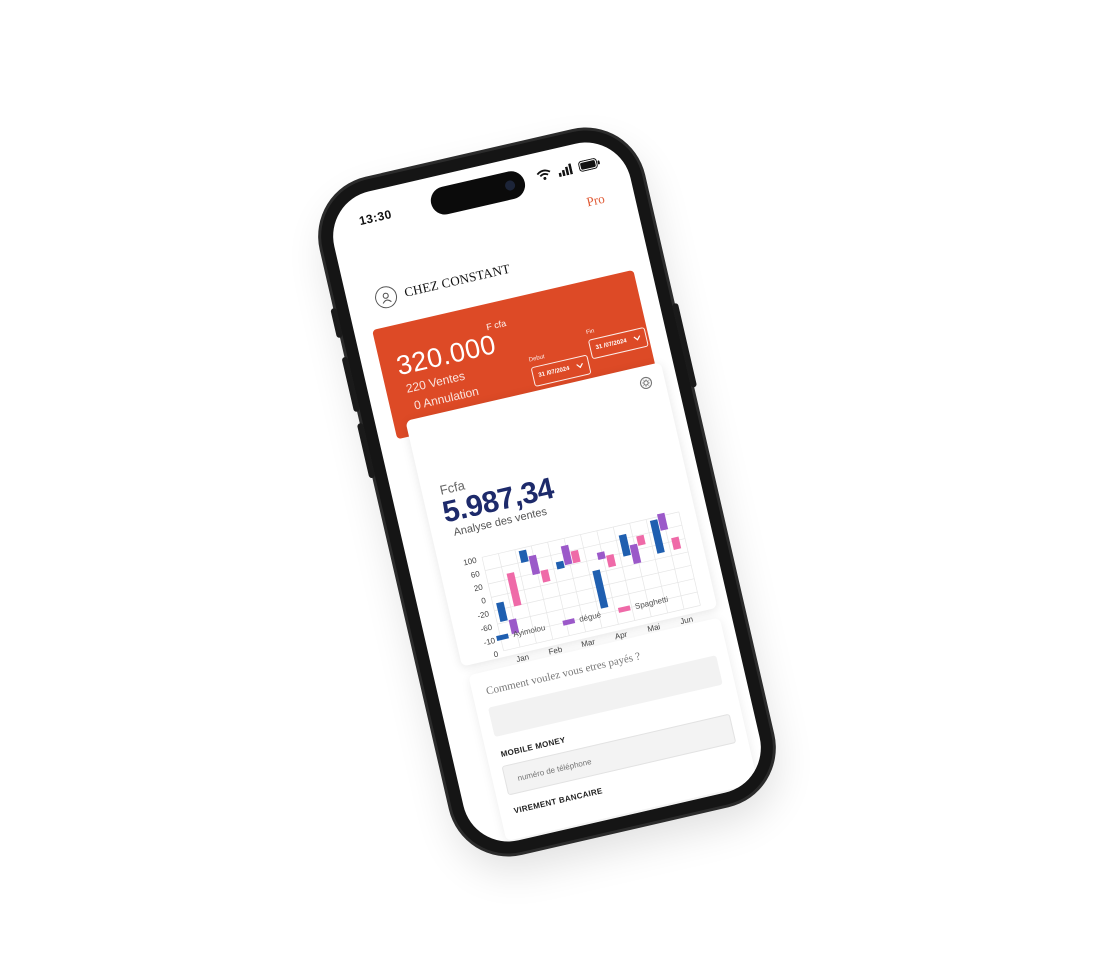 The height and width of the screenshot is (974, 1097). Describe the element at coordinates (689, 558) in the screenshot. I see `grid-line` at that location.